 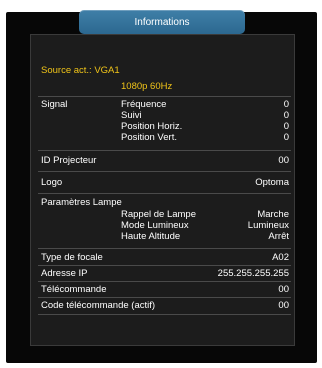 I want to click on logo-label: Logo, so click(x=52, y=182).